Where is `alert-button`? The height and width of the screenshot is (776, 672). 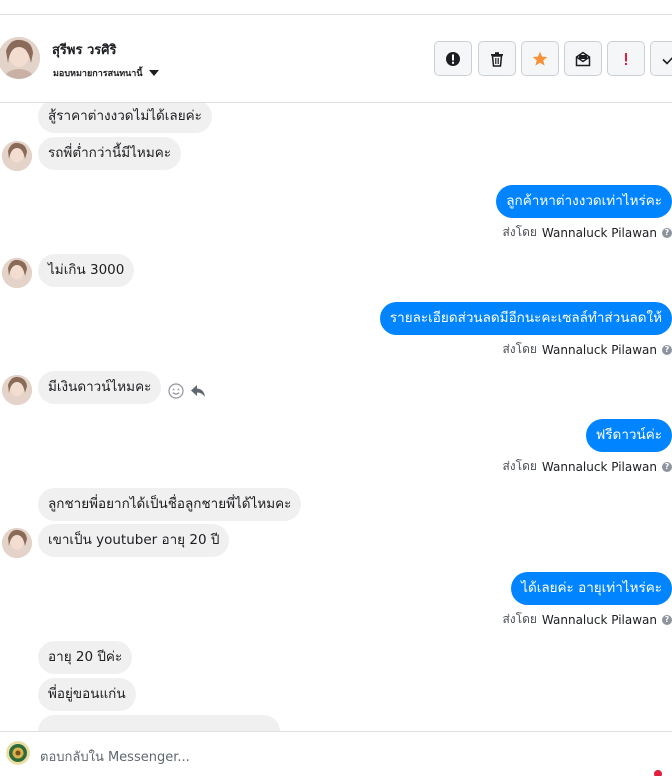 alert-button is located at coordinates (453, 58).